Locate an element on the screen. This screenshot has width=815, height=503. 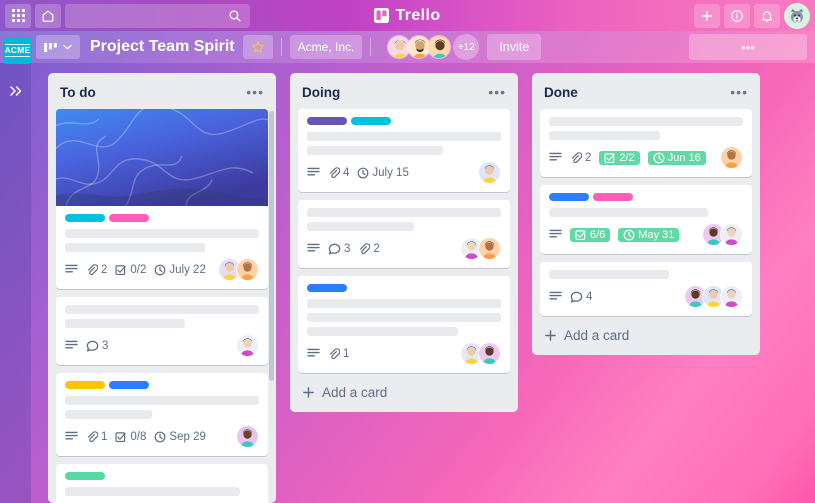
badge-due-done: Jun 16 is located at coordinates (676, 157).